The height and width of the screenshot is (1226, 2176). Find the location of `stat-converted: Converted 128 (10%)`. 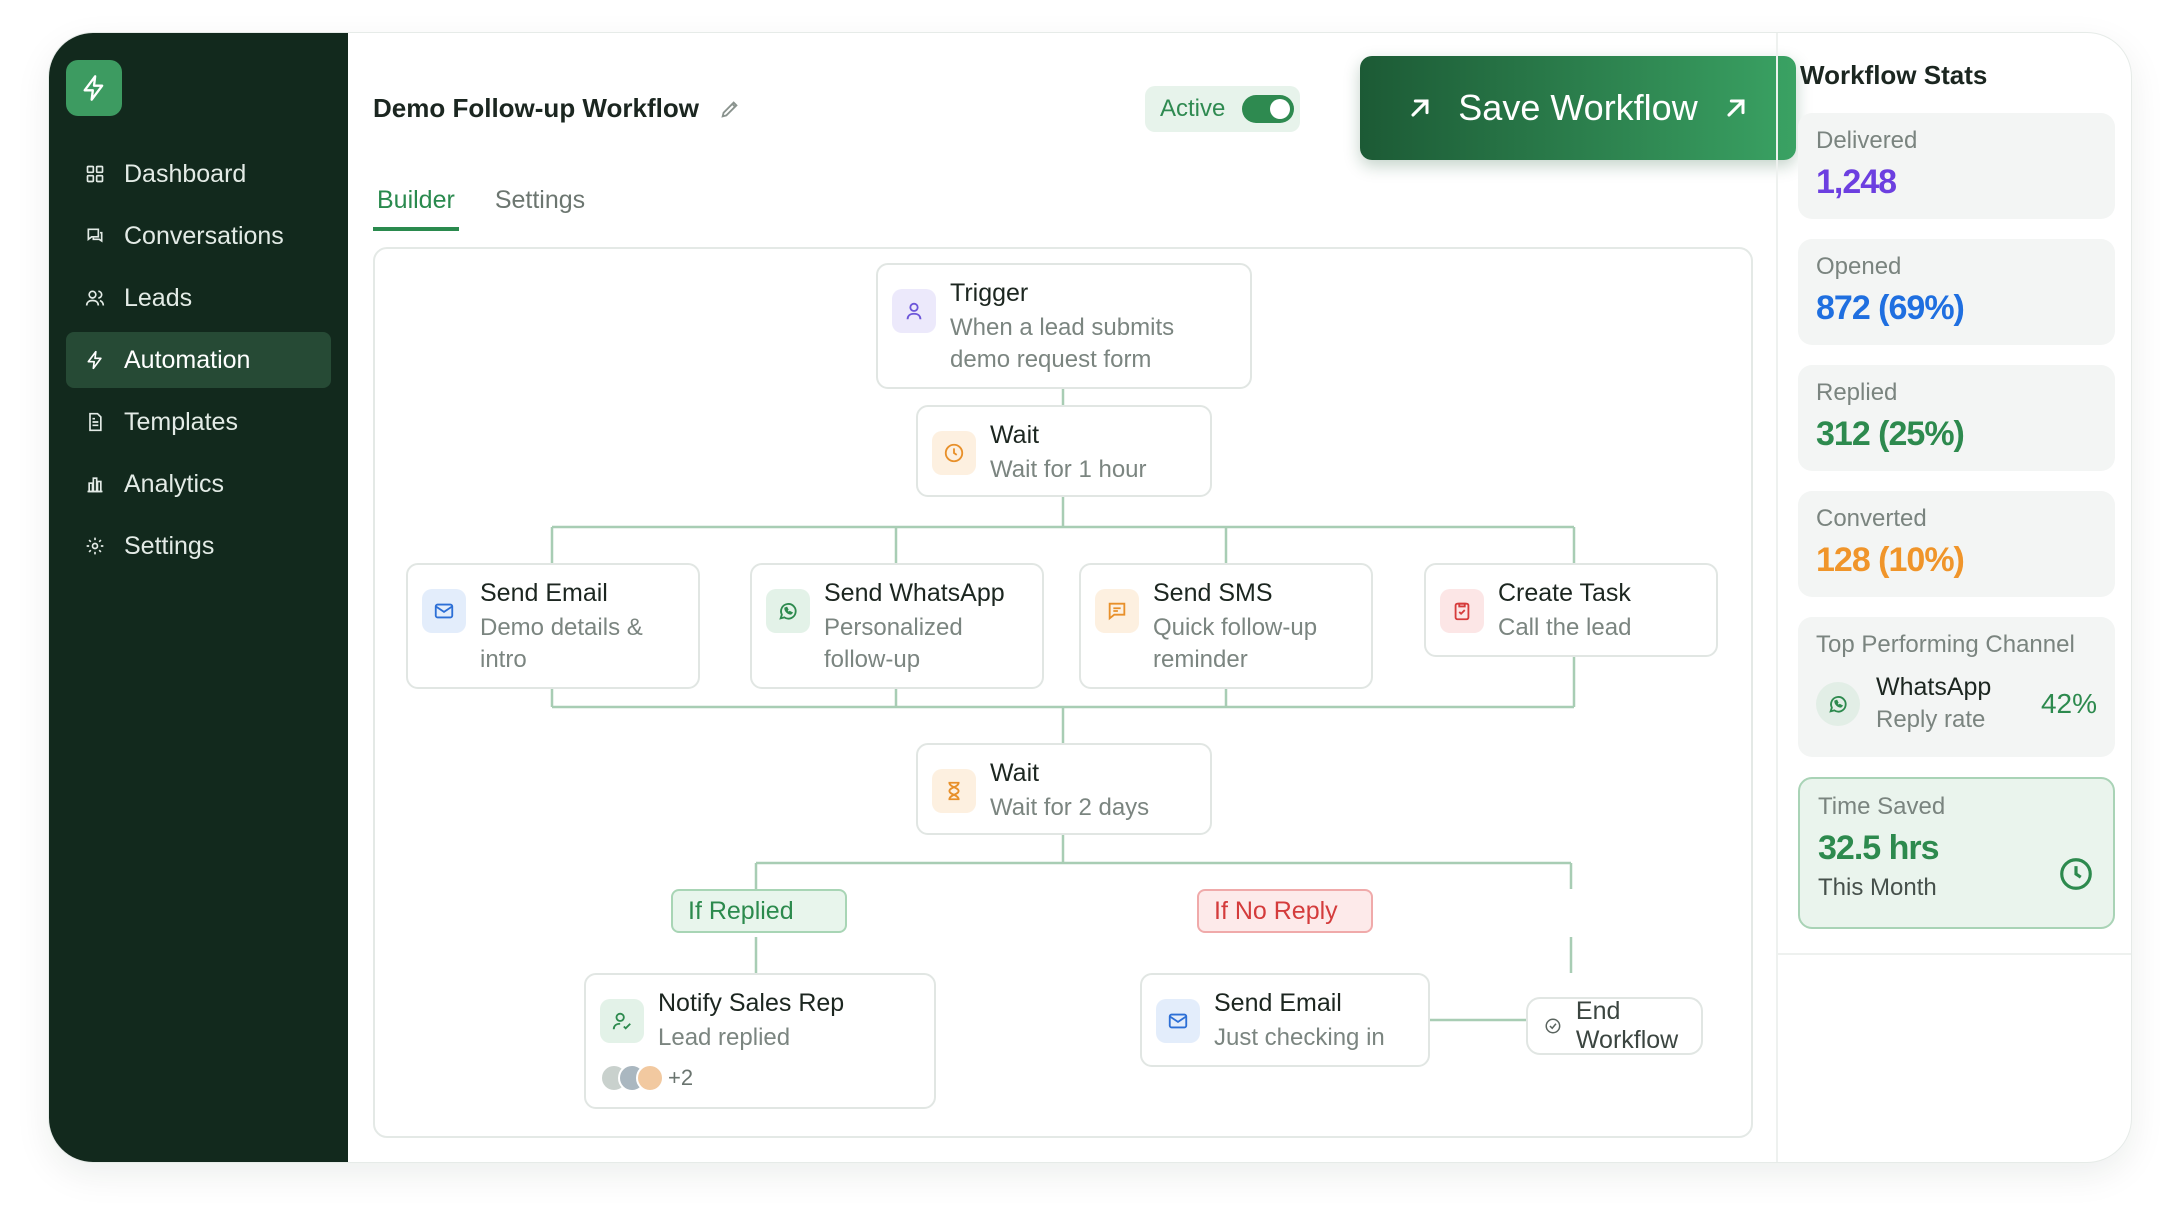

stat-converted: Converted 128 (10%) is located at coordinates (1956, 544).